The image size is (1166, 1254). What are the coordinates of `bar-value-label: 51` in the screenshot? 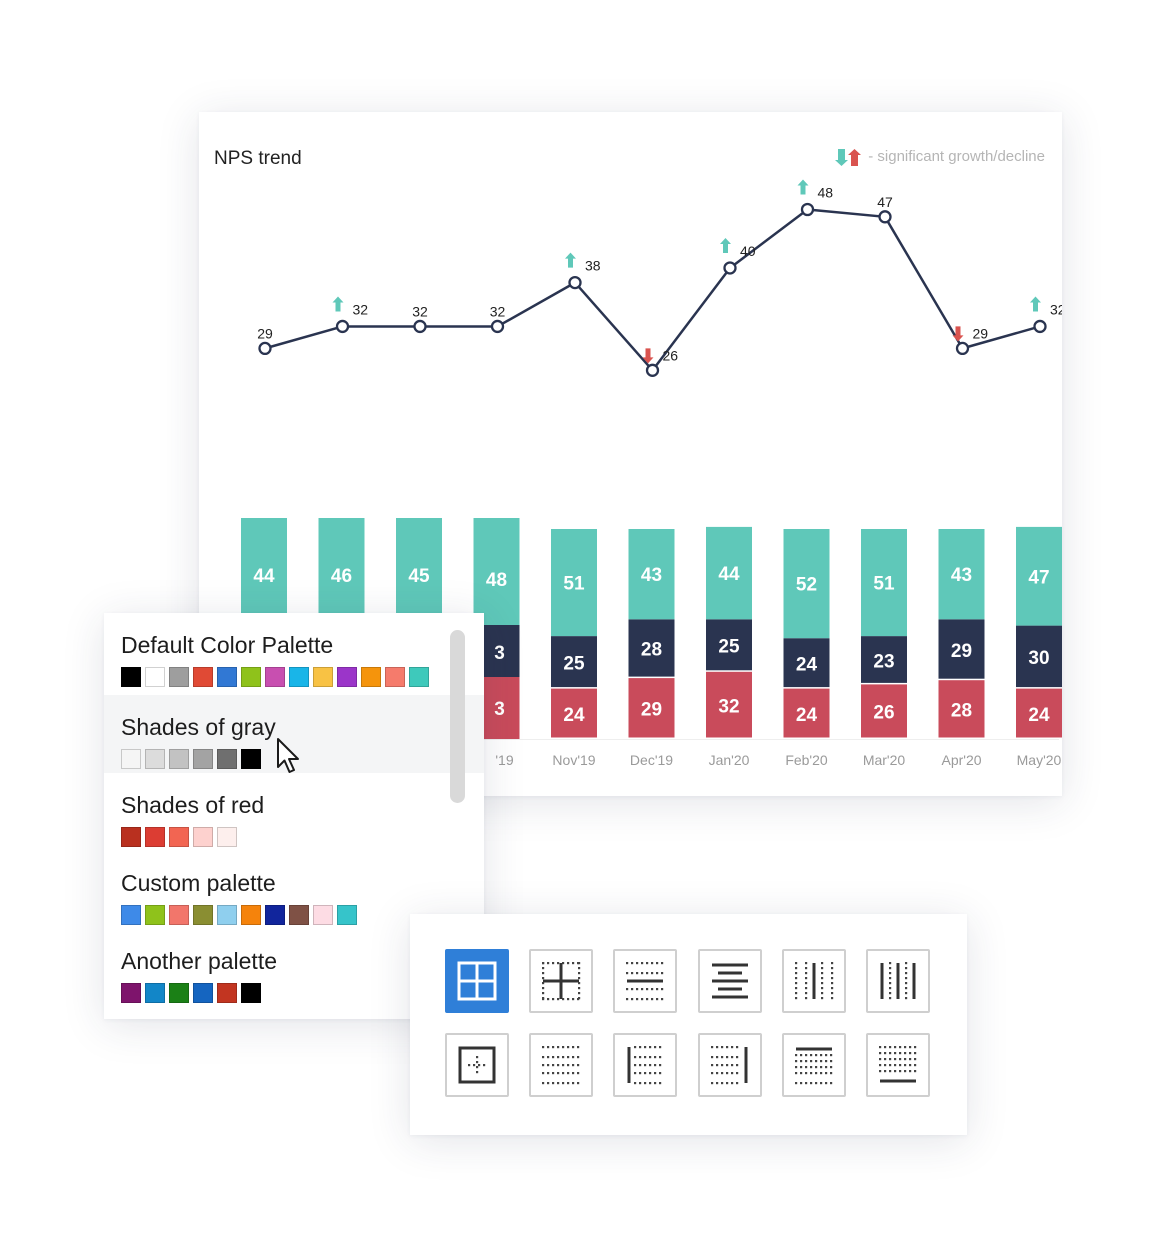 It's located at (884, 584).